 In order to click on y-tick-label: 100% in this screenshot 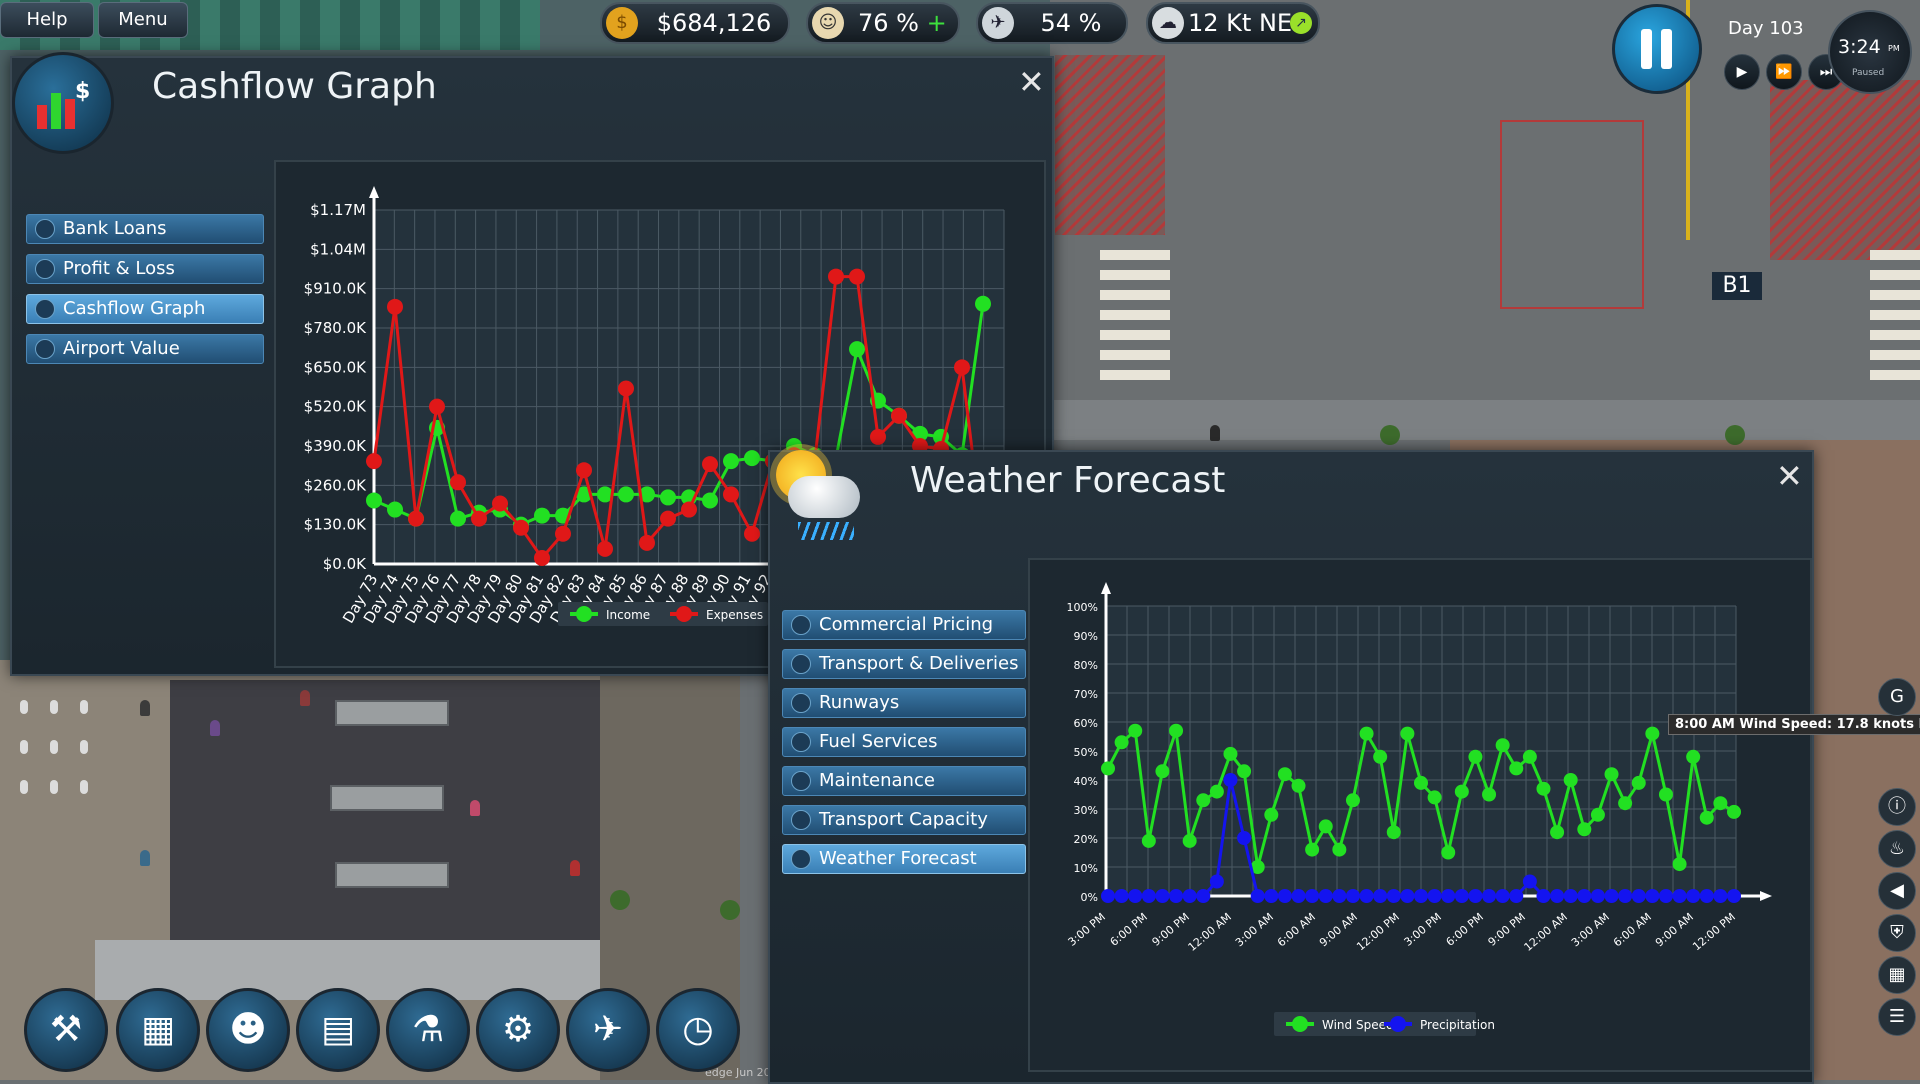, I will do `click(1082, 607)`.